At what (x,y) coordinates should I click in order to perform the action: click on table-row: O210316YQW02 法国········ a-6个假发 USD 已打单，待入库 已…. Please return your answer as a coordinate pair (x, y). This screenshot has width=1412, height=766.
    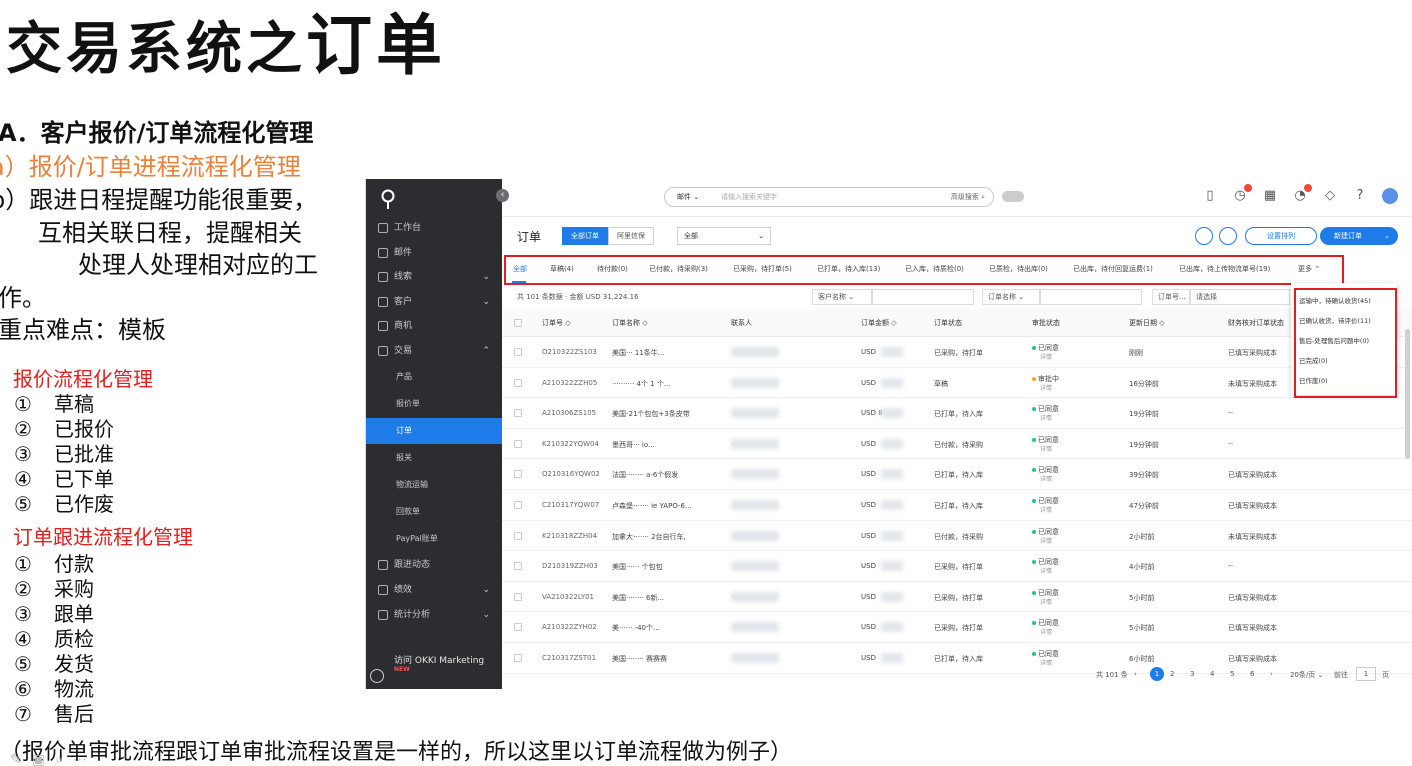
    Looking at the image, I should click on (957, 474).